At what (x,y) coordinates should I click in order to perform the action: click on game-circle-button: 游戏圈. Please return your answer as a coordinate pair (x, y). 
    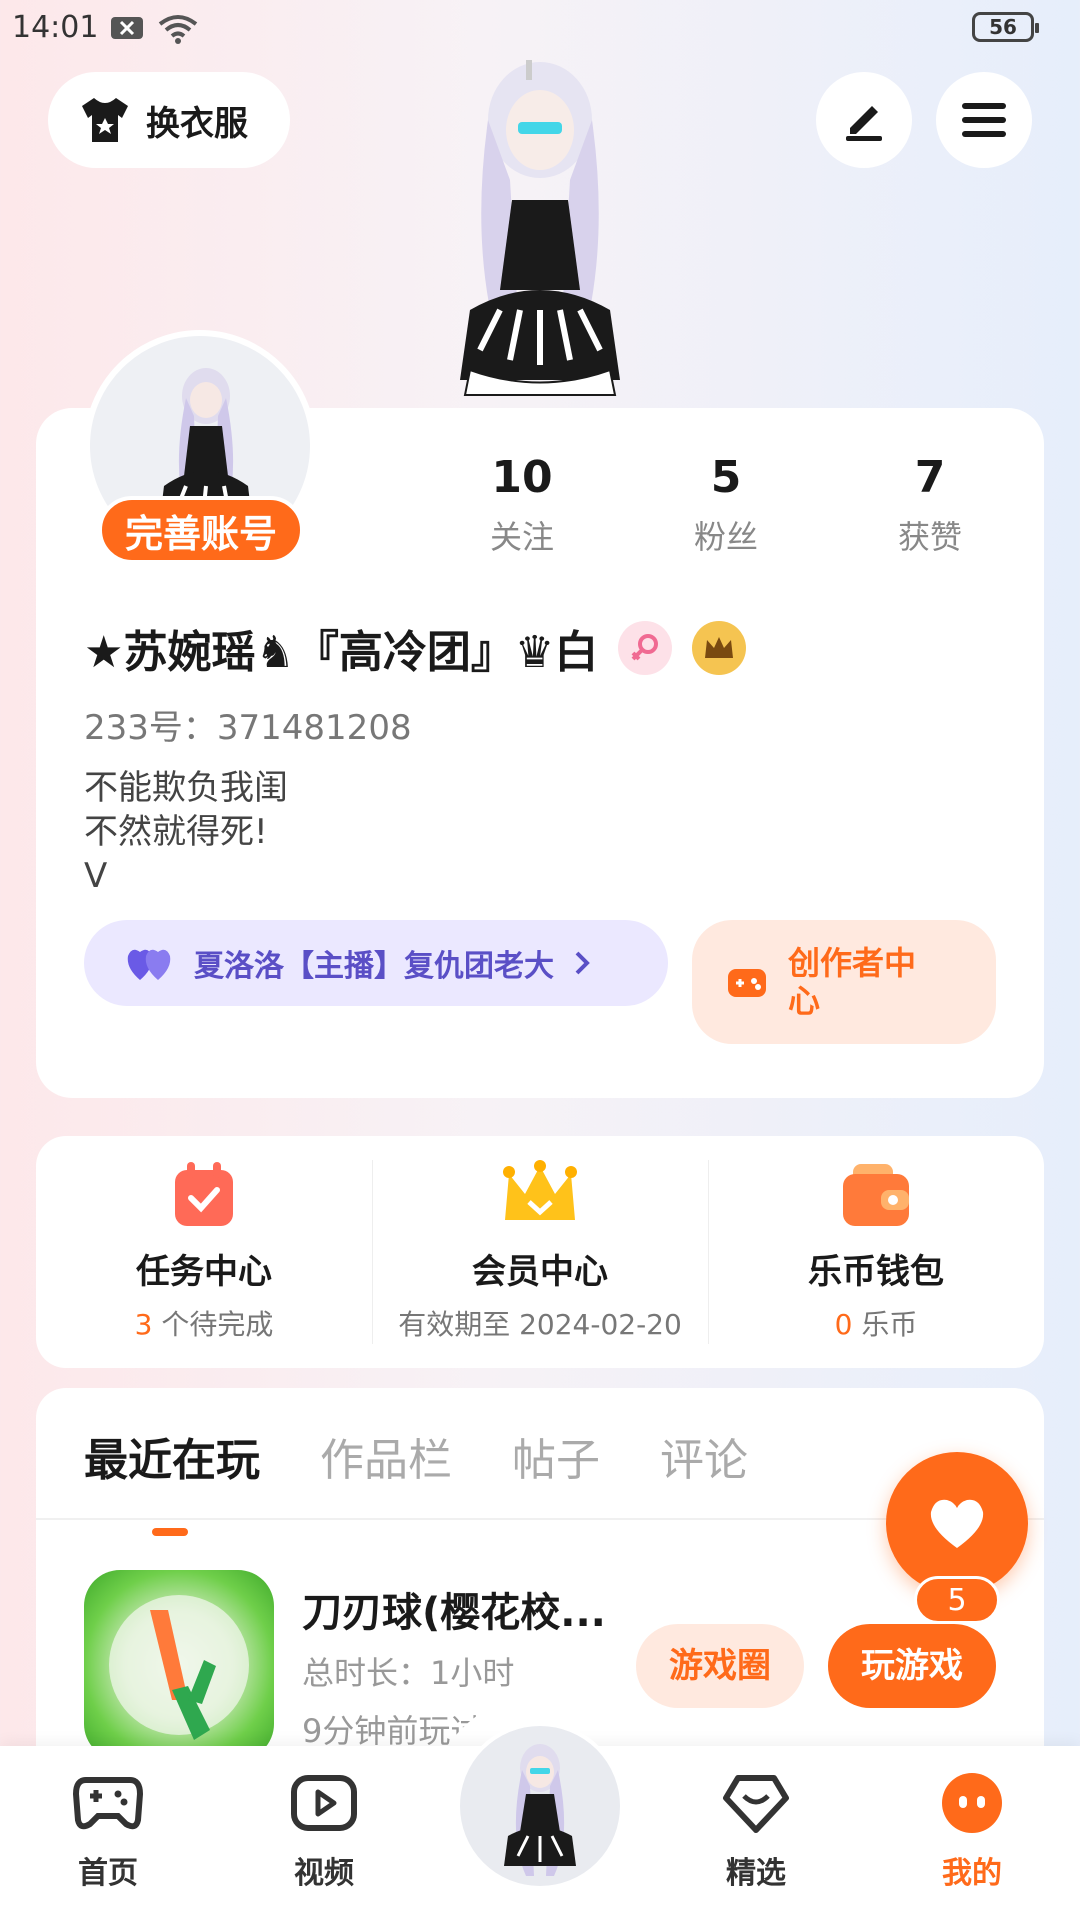
    Looking at the image, I should click on (720, 1666).